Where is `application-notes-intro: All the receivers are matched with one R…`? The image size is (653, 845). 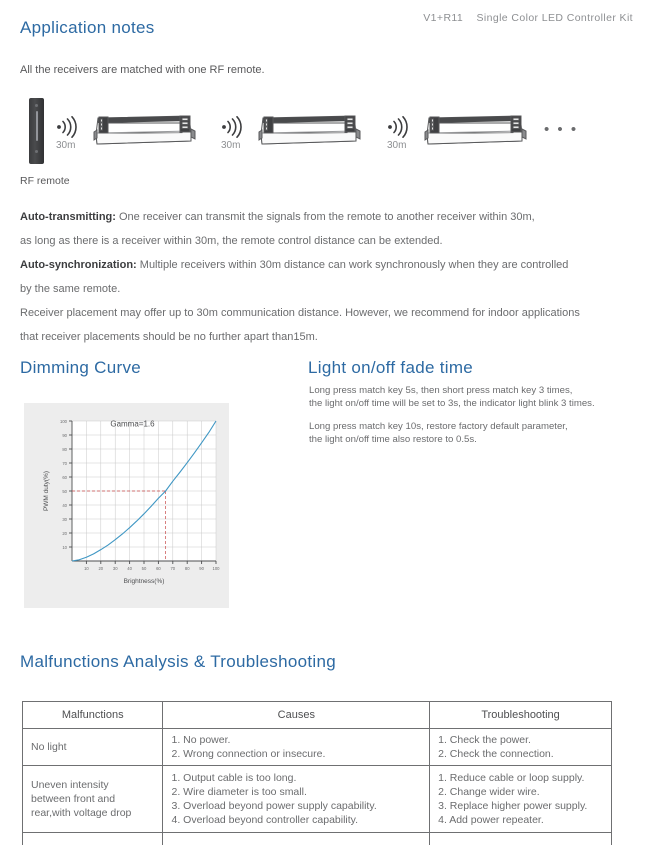 application-notes-intro: All the receivers are matched with one R… is located at coordinates (142, 70).